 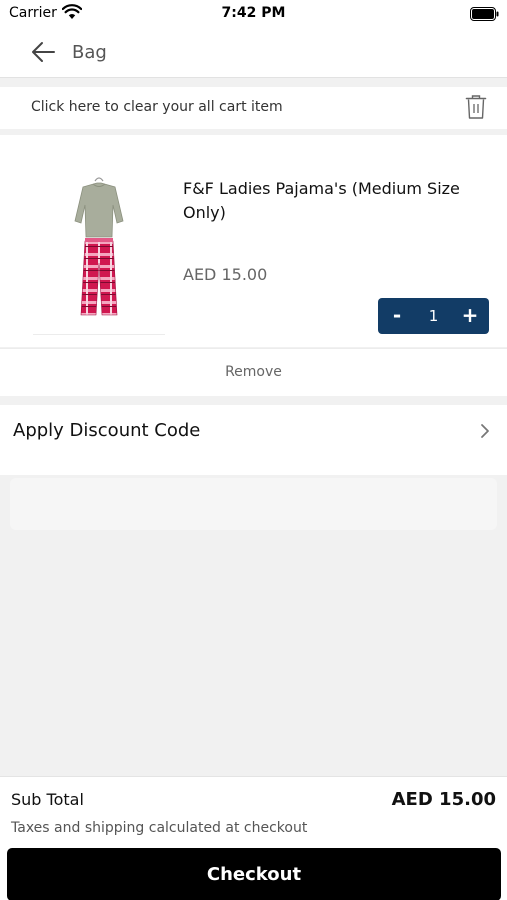 What do you see at coordinates (470, 316) in the screenshot?
I see `increase-quantity-button: +` at bounding box center [470, 316].